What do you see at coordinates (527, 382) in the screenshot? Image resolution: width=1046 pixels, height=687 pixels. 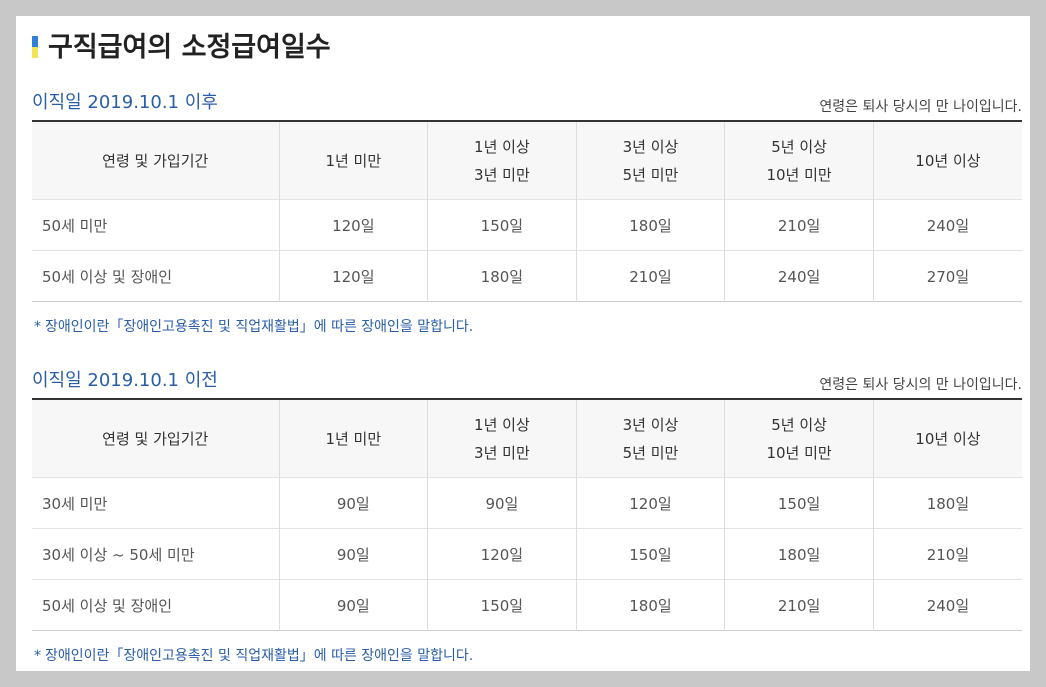 I see `section-header: 이직일 2019.10.1 이전 연령은 퇴사 당시의 만 나이입니다.` at bounding box center [527, 382].